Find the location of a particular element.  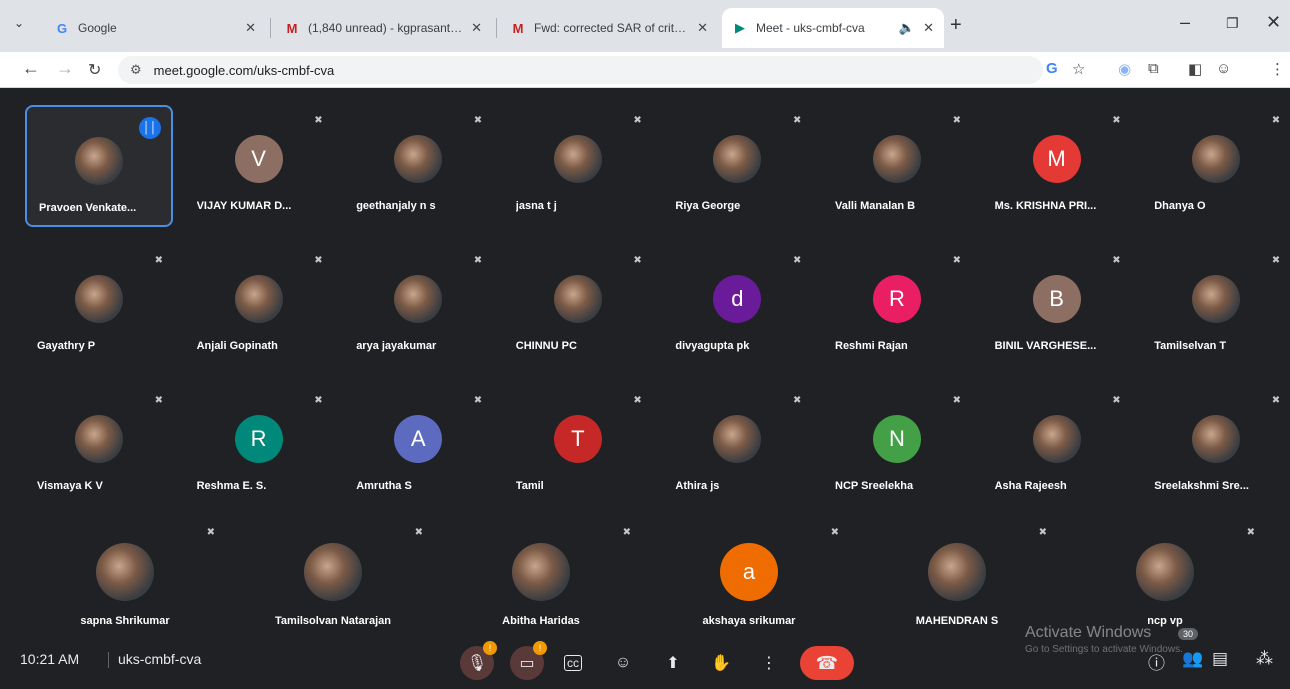

tab-gmail-inbox: M (1,840 unread) - kgprasanth@ ✕ is located at coordinates (383, 28).